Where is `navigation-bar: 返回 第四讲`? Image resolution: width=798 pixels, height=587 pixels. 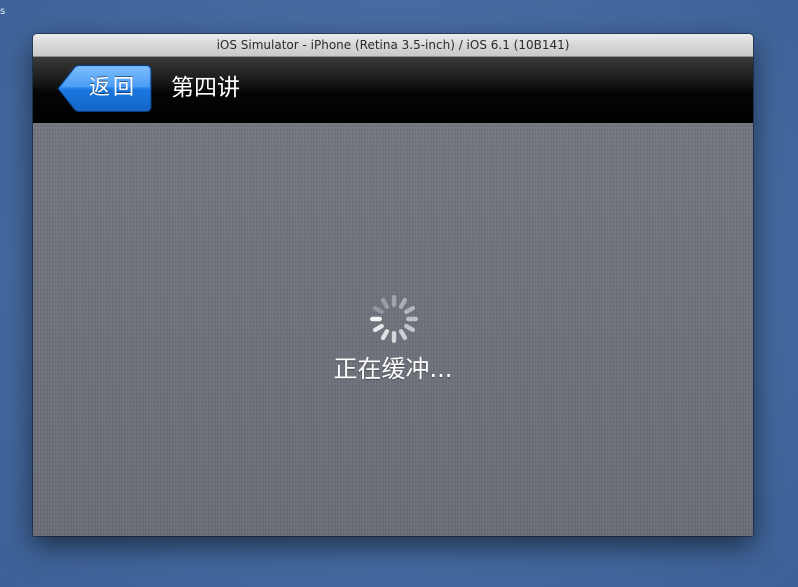 navigation-bar: 返回 第四讲 is located at coordinates (393, 90).